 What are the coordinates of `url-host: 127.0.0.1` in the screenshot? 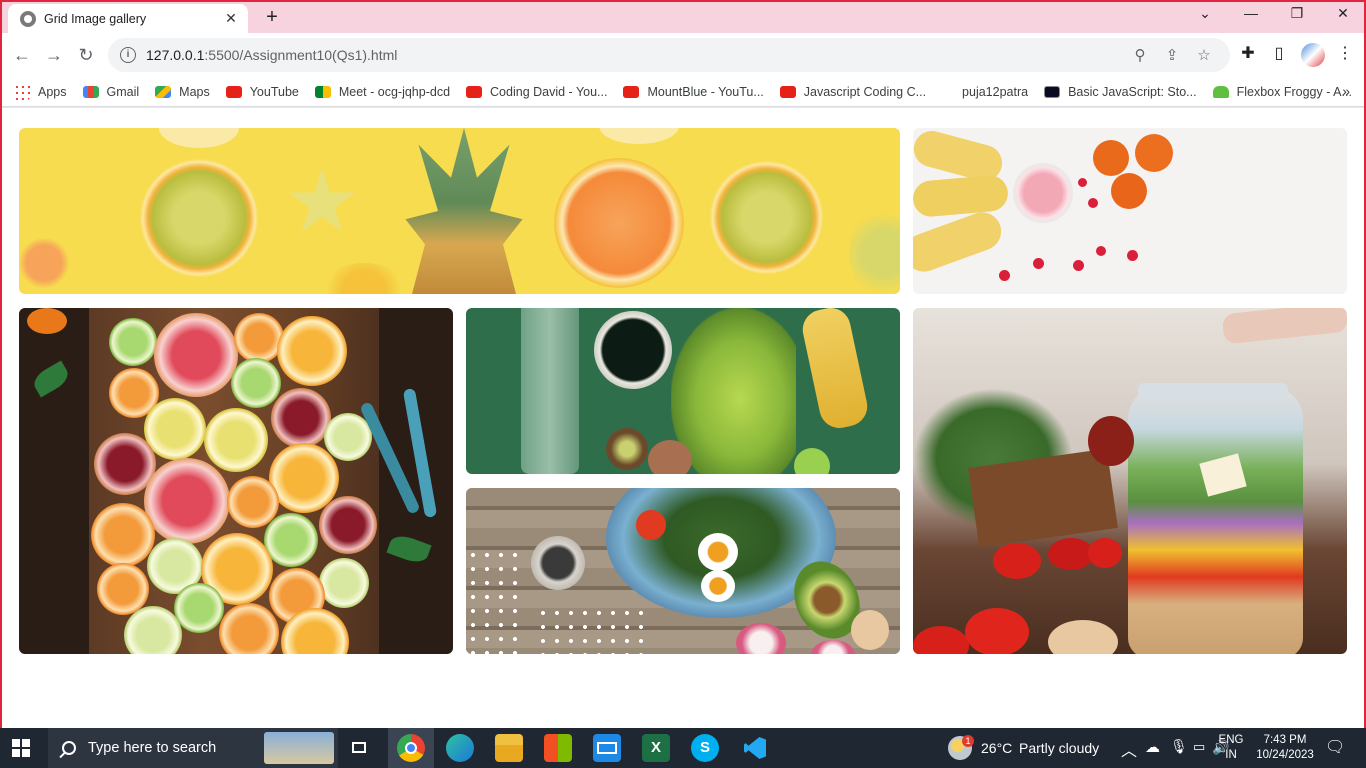 It's located at (175, 55).